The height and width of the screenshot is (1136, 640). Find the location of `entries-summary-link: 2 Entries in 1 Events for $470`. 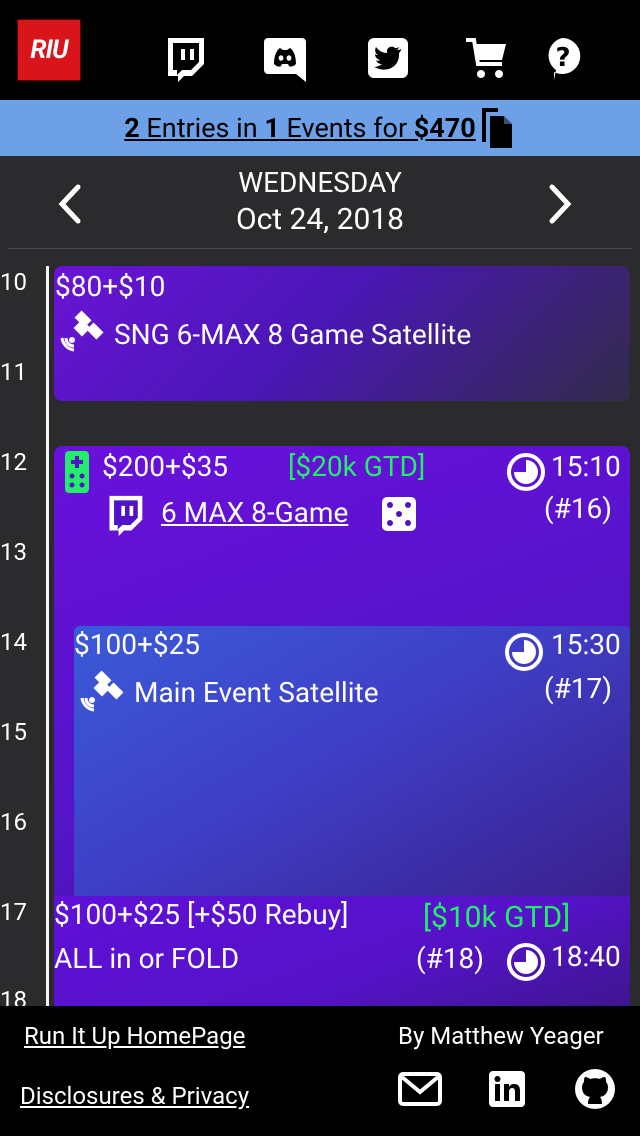

entries-summary-link: 2 Entries in 1 Events for $470 is located at coordinates (300, 128).